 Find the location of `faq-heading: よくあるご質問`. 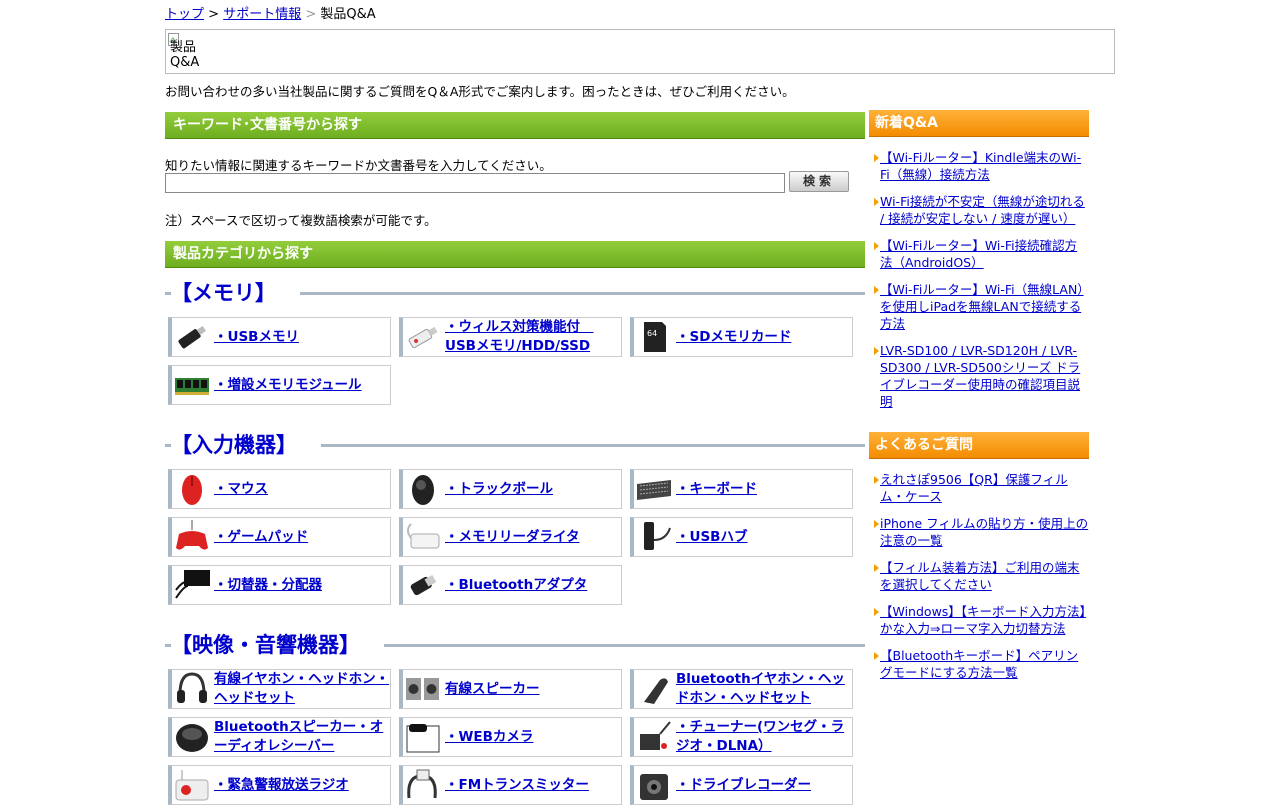

faq-heading: よくあるご質問 is located at coordinates (979, 445).